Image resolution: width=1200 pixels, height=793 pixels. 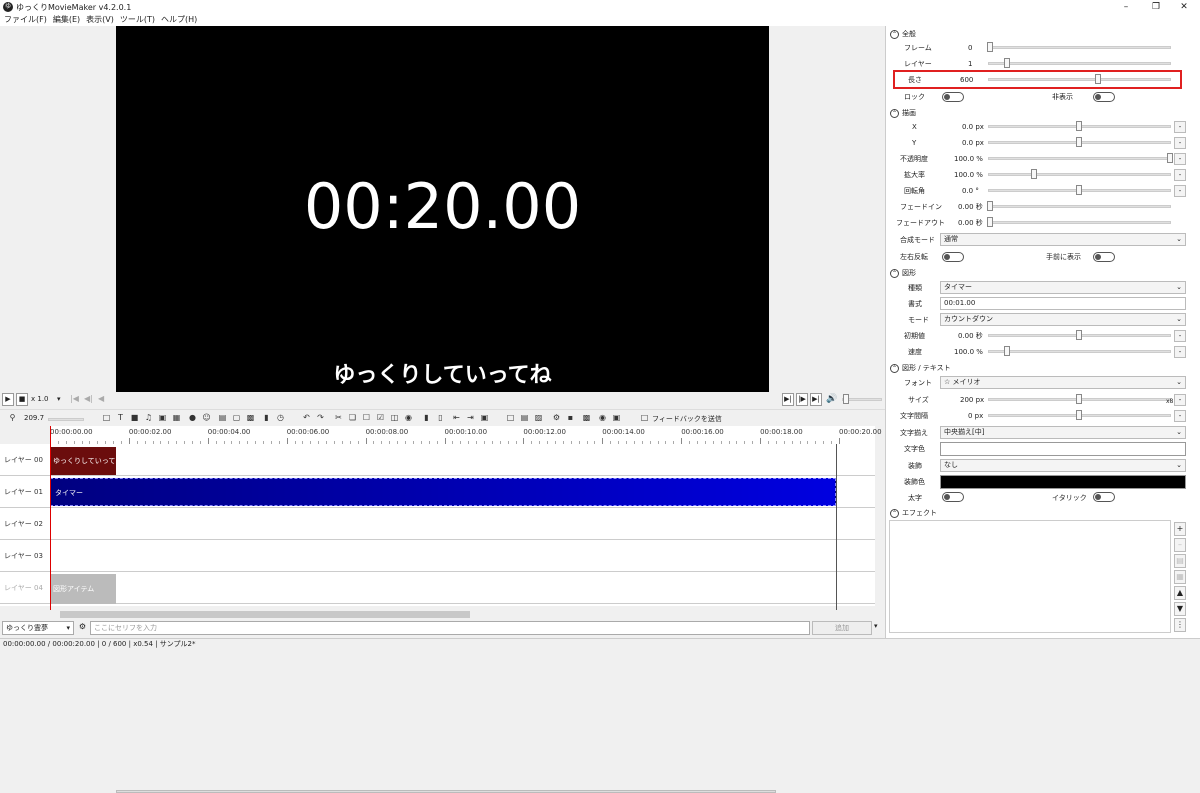 I want to click on character-select: ゆっくり霊夢 ▾, so click(x=38, y=628).